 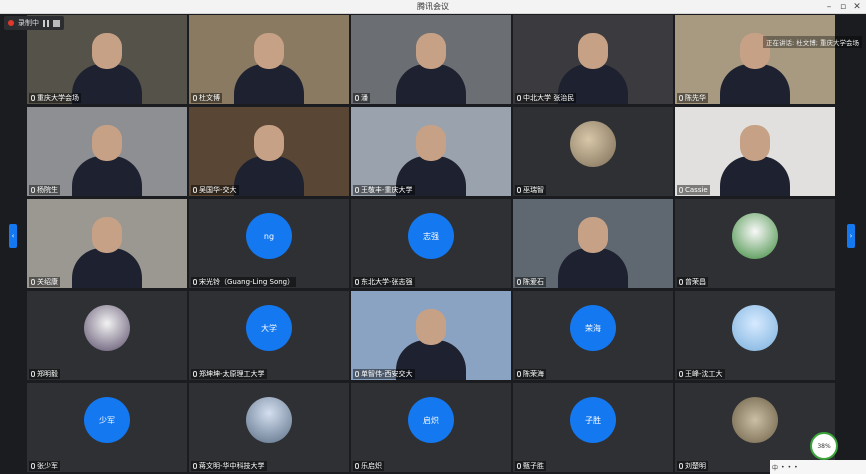 What do you see at coordinates (269, 328) in the screenshot?
I see `participant-avatar: 大学` at bounding box center [269, 328].